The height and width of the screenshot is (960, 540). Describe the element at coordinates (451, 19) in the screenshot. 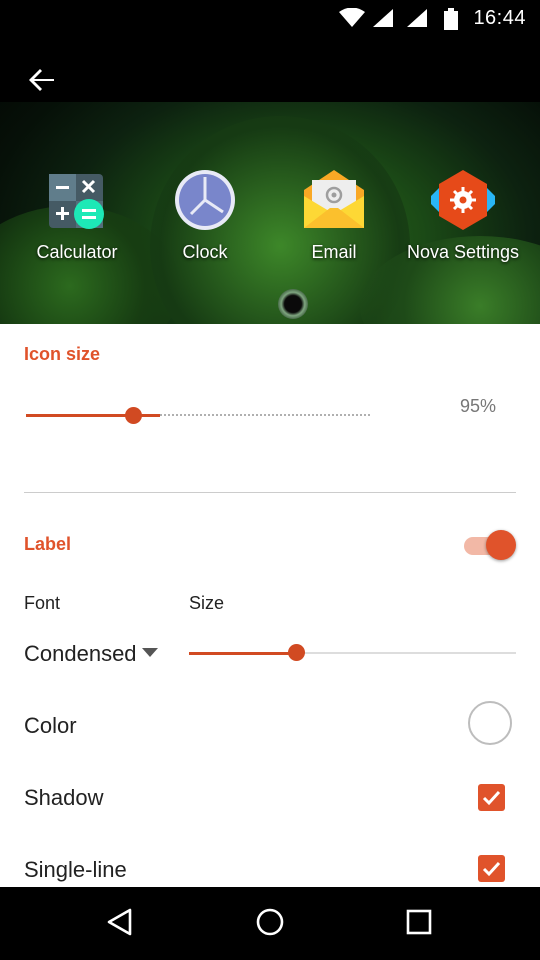

I see `battery-icon` at that location.